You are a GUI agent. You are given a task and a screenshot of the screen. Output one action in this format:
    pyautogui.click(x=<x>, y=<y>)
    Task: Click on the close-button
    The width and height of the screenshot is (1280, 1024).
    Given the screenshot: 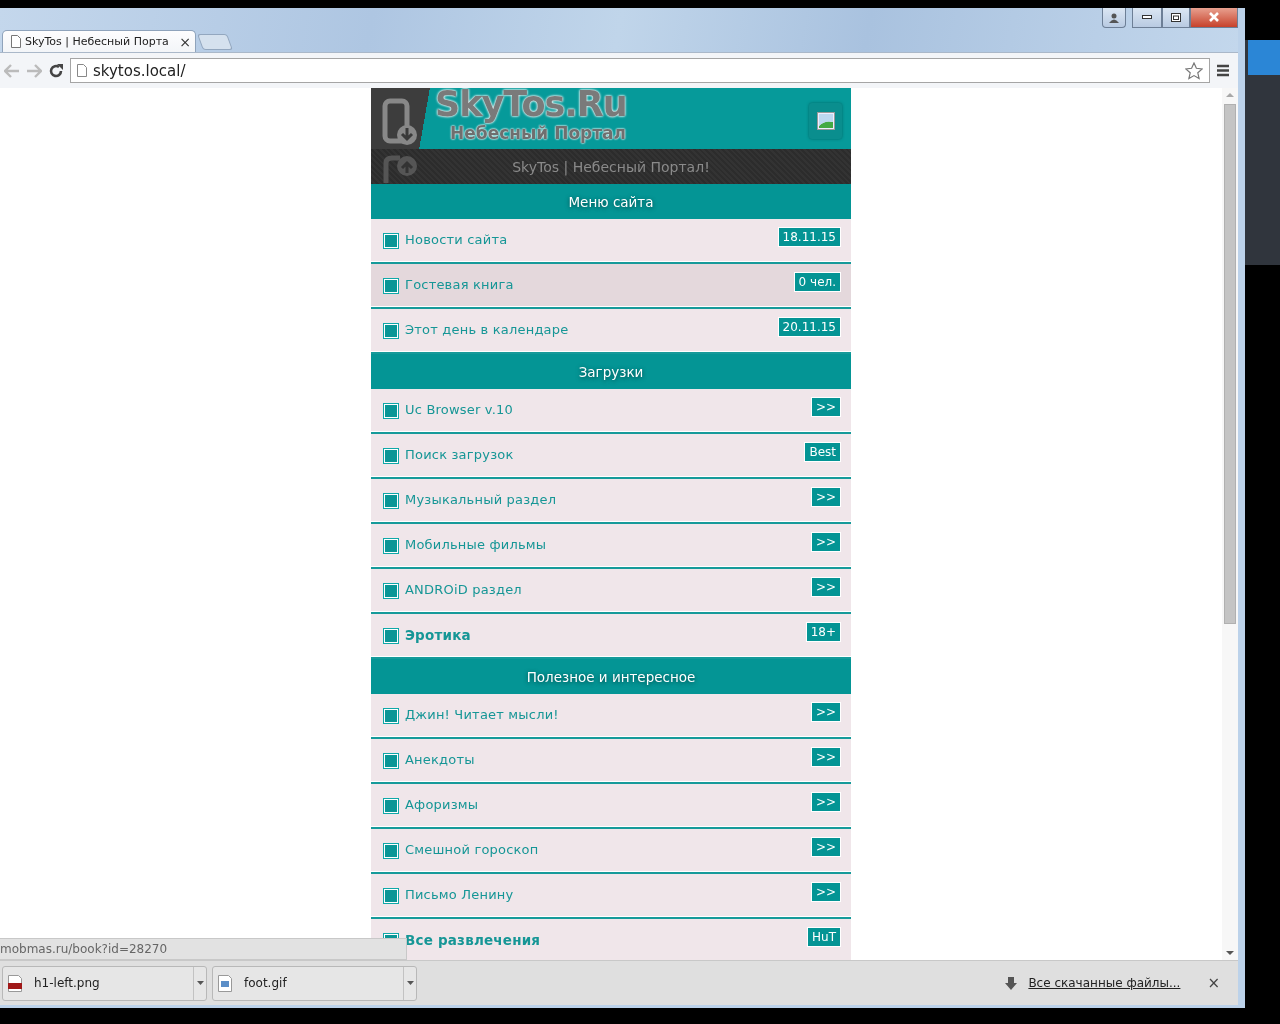 What is the action you would take?
    pyautogui.click(x=1214, y=17)
    